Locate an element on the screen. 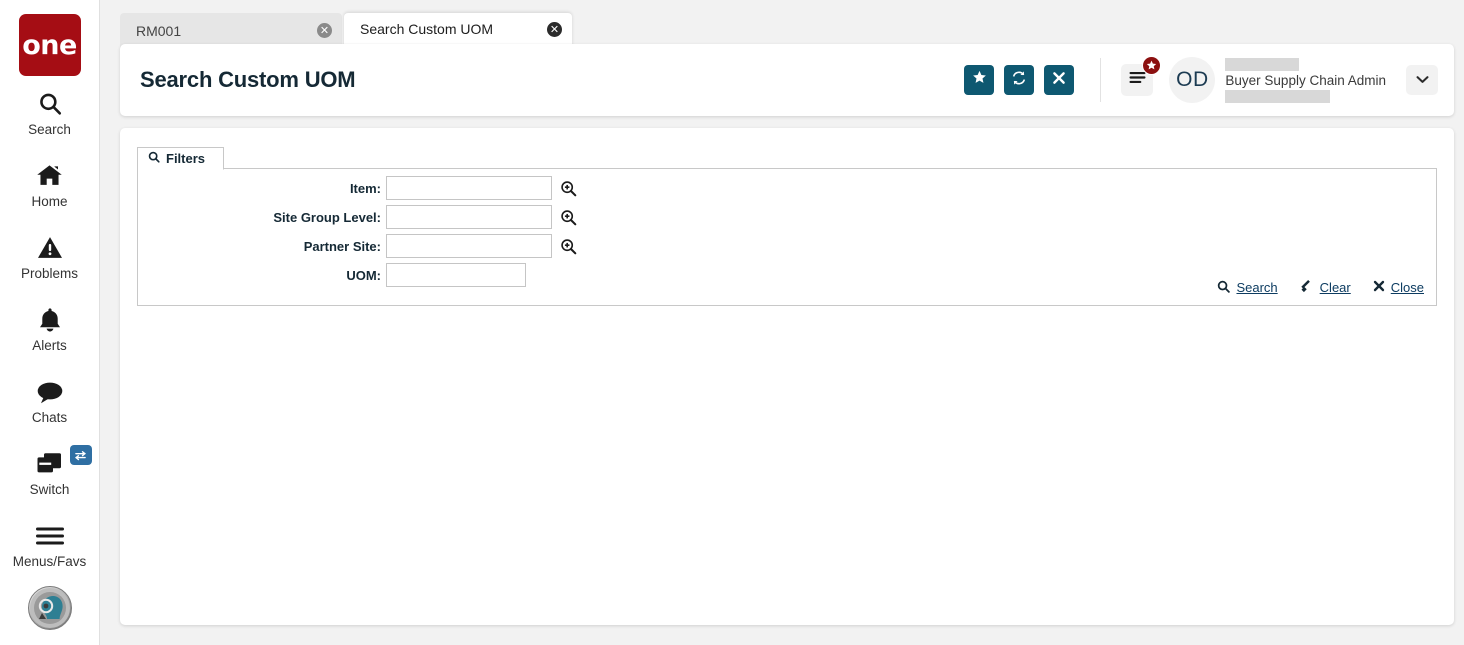 Image resolution: width=1464 pixels, height=645 pixels. redacted-user-org is located at coordinates (1278, 96).